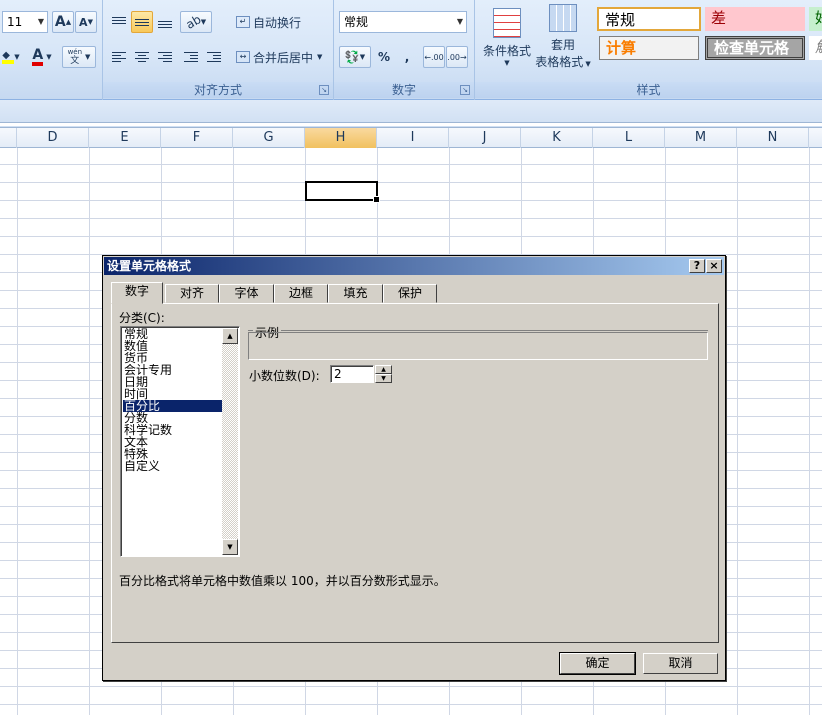 The image size is (822, 715). What do you see at coordinates (12, 57) in the screenshot?
I see `fill-color-button: ◆ ▼` at bounding box center [12, 57].